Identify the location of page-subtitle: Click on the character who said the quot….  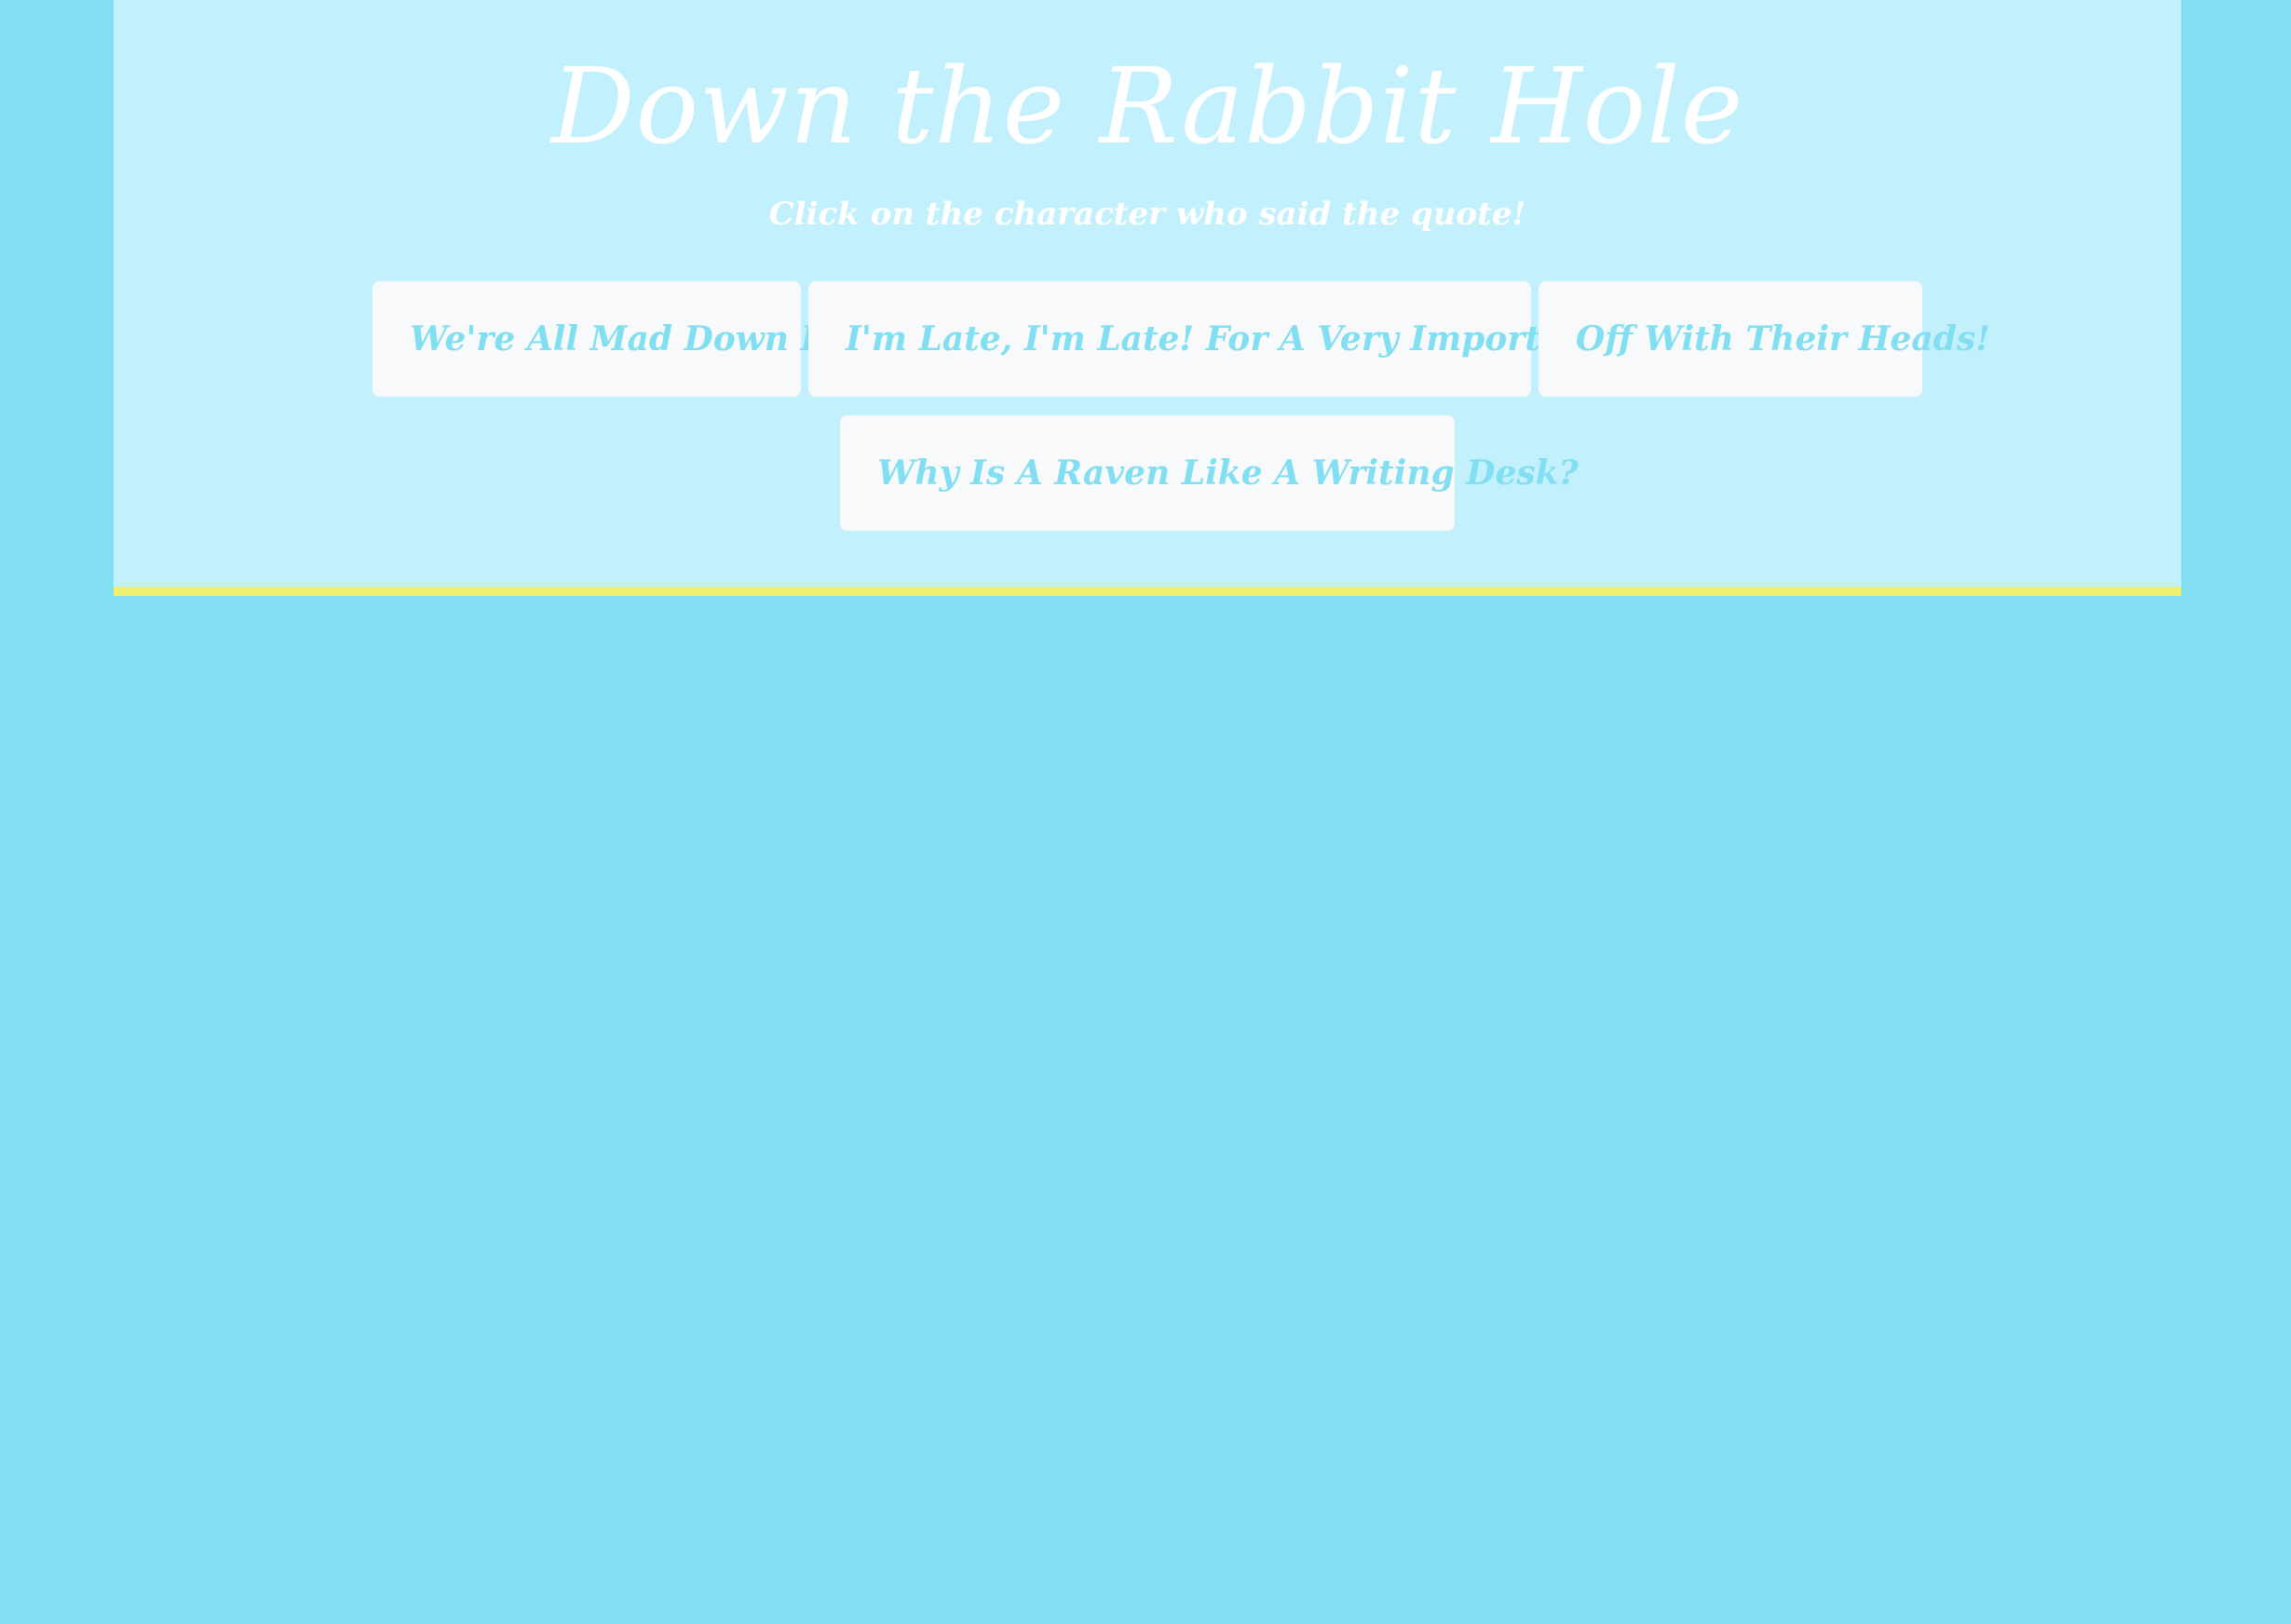
(1147, 214).